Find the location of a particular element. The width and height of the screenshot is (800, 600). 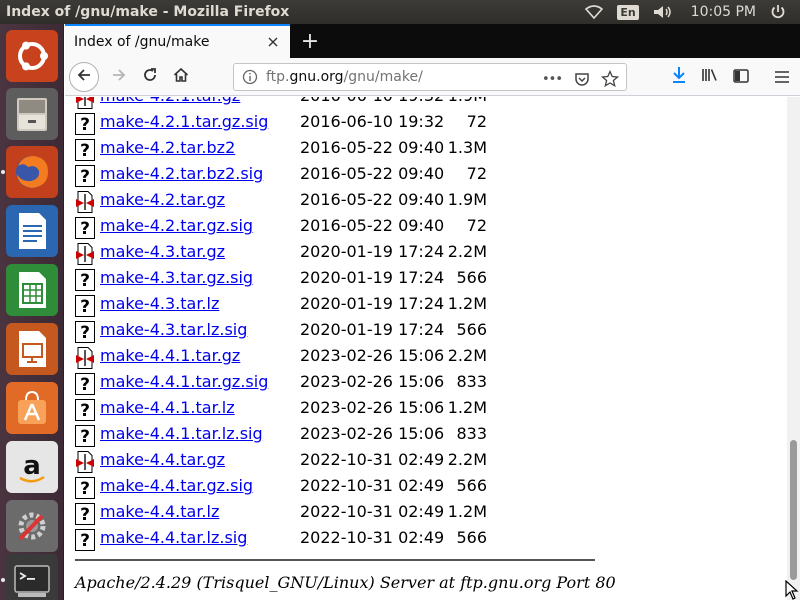

launcher-files is located at coordinates (32, 114).